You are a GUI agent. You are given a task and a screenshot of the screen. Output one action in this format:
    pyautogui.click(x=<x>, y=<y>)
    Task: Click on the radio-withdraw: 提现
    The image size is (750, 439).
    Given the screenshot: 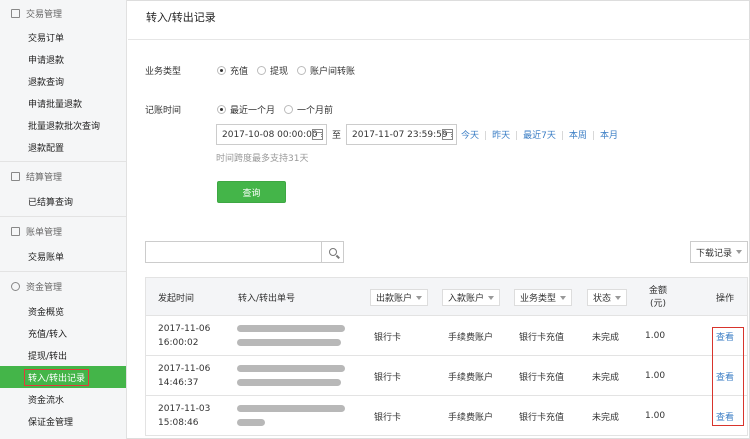 What is the action you would take?
    pyautogui.click(x=272, y=70)
    